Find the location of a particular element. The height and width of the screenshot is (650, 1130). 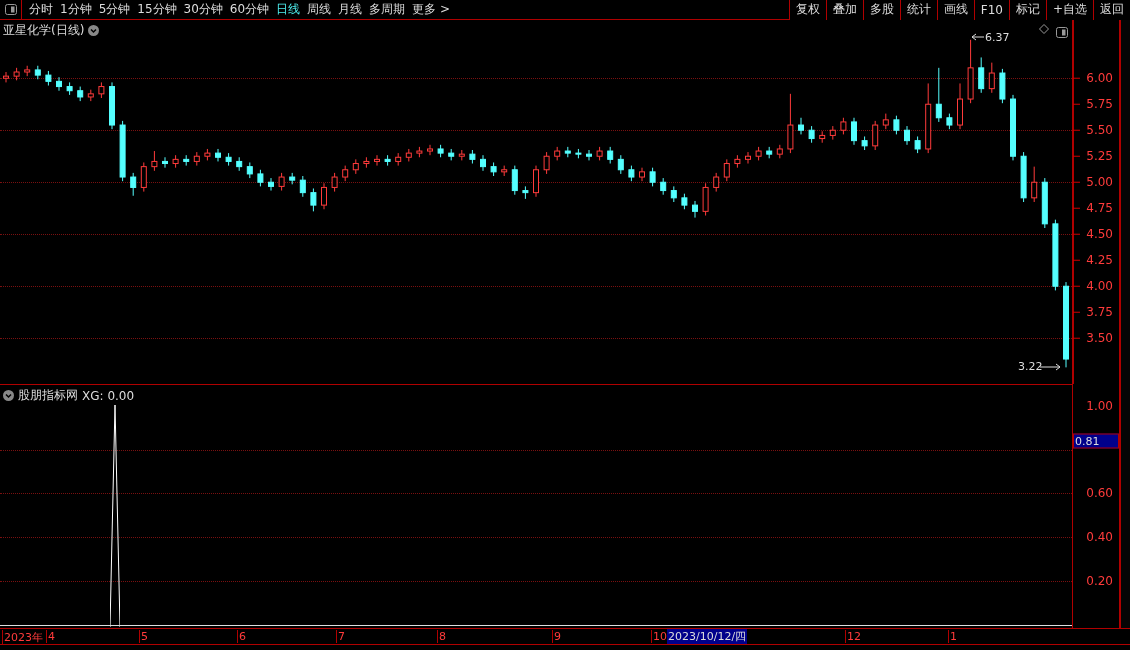

toolbar-button: 画线 is located at coordinates (955, 10).